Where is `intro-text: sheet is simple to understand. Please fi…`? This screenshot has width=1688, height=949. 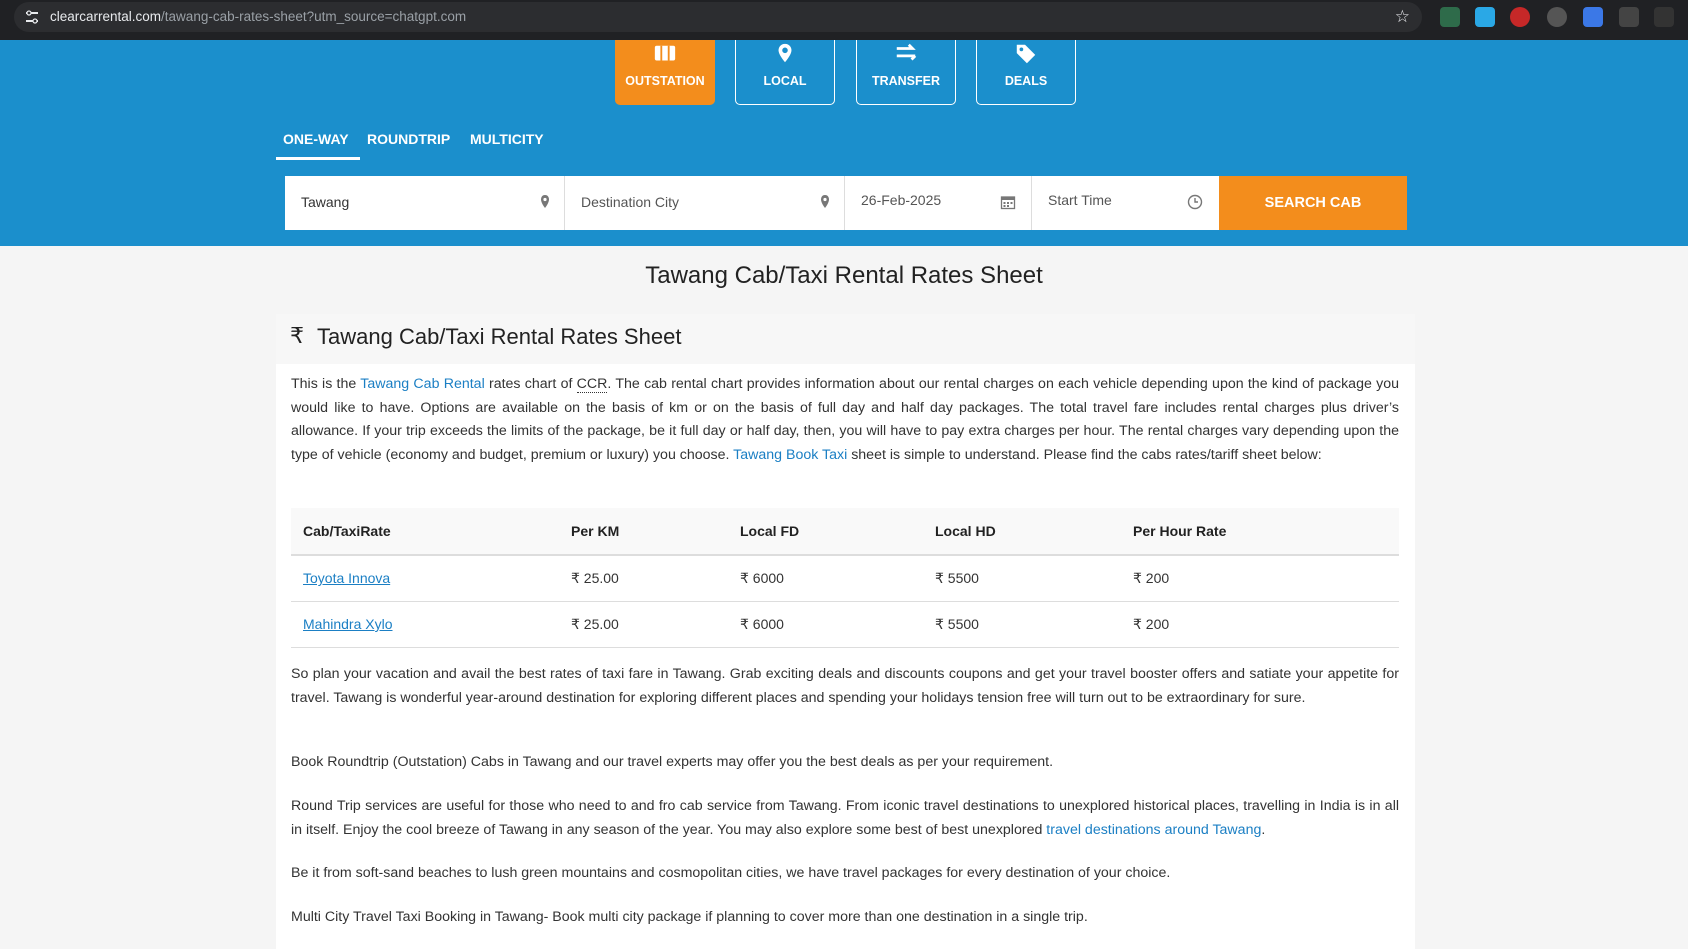
intro-text: sheet is simple to understand. Please fi… is located at coordinates (1084, 455).